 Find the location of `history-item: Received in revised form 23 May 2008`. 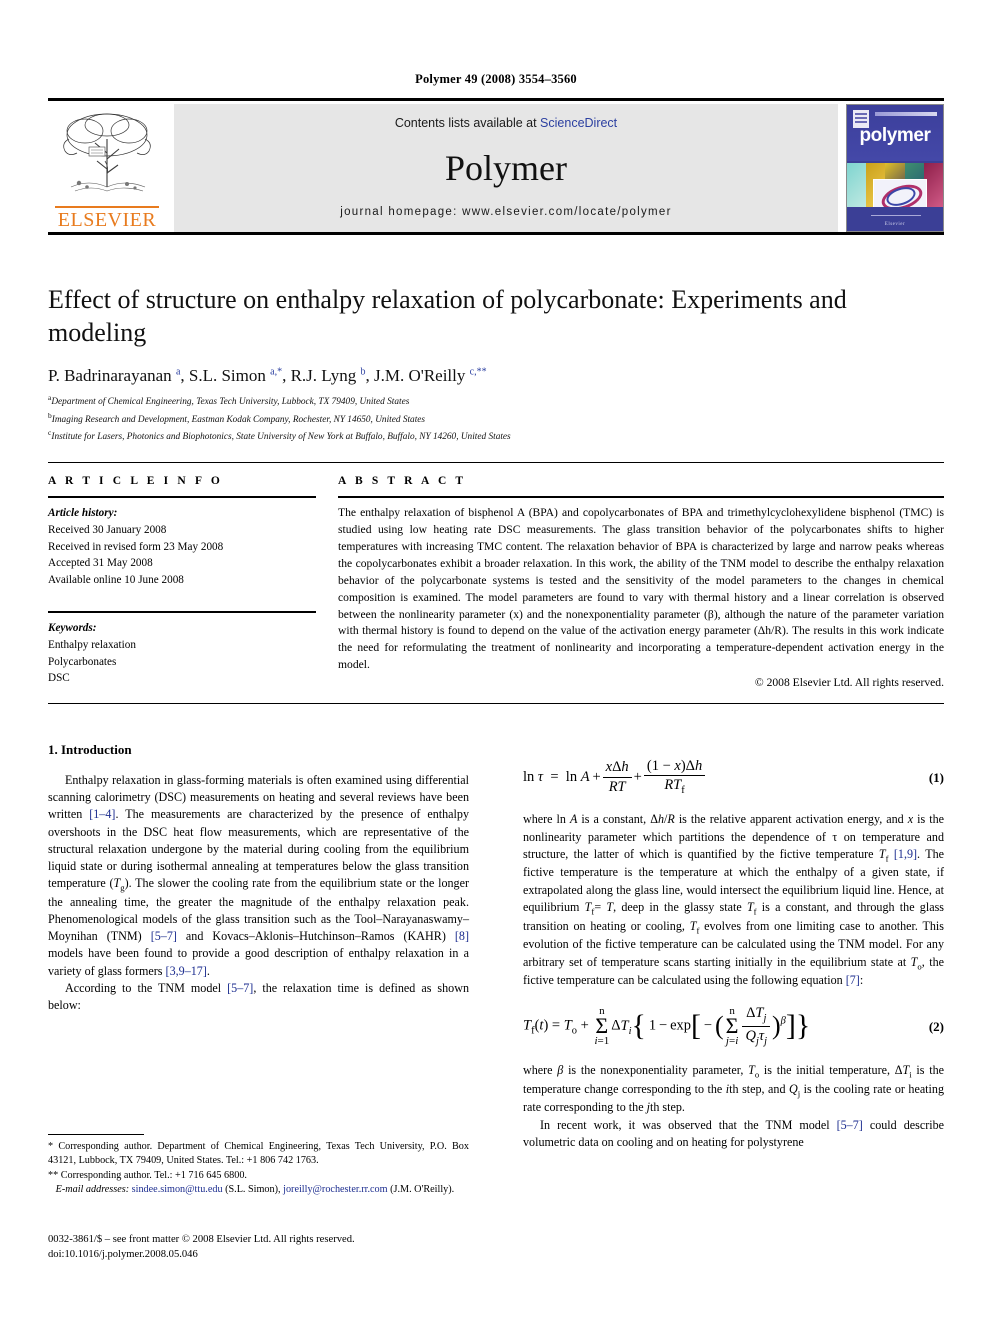

history-item: Received in revised form 23 May 2008 is located at coordinates (136, 546).